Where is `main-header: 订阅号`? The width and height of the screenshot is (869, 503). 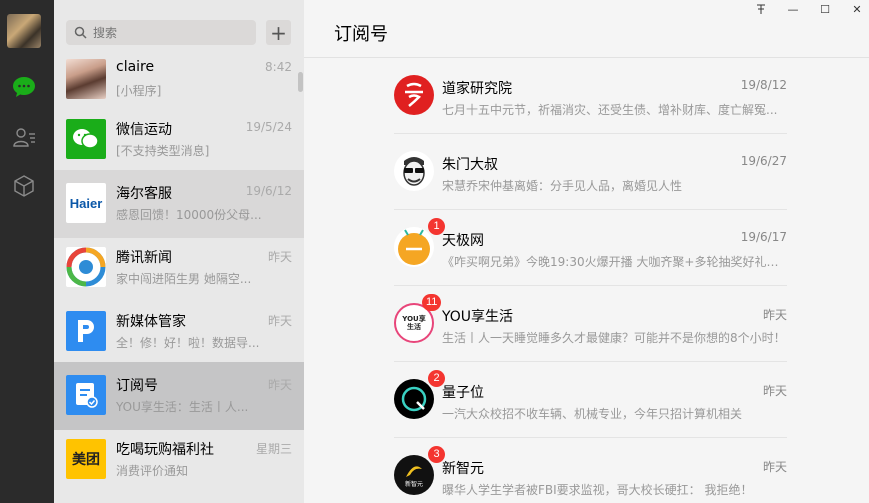 main-header: 订阅号 is located at coordinates (586, 29).